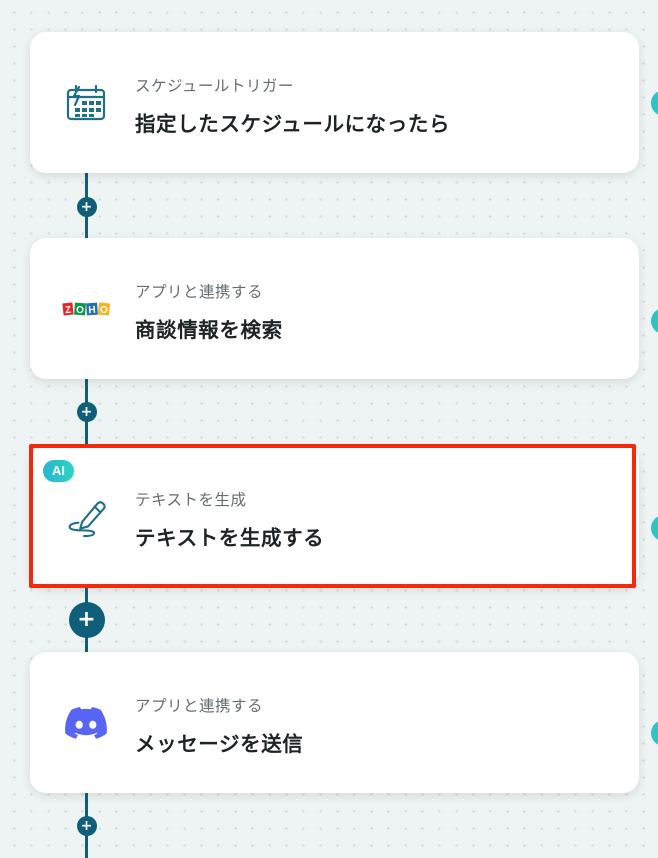 The image size is (658, 858). Describe the element at coordinates (86, 517) in the screenshot. I see `pen-scribble-icon` at that location.